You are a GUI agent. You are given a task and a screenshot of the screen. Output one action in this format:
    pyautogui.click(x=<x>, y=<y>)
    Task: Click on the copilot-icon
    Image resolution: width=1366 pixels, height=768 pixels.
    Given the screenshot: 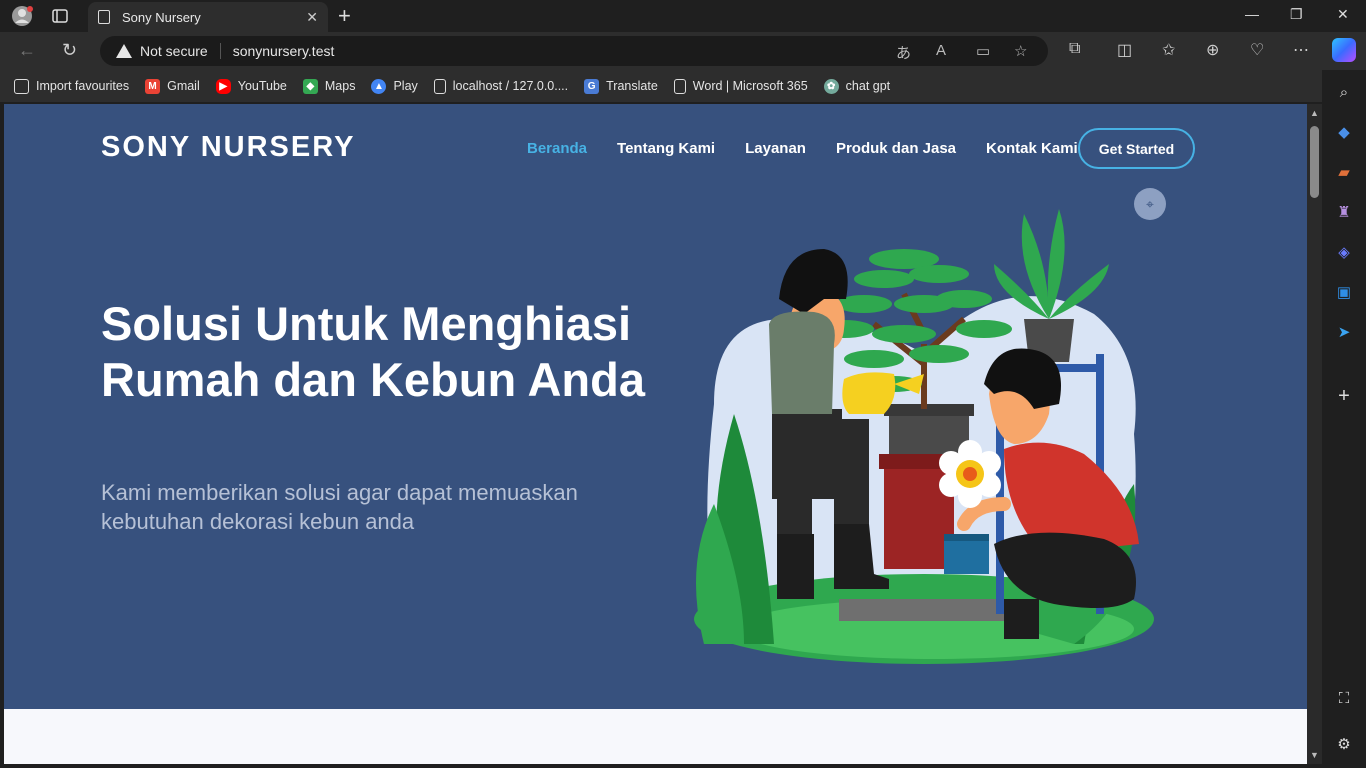 What is the action you would take?
    pyautogui.click(x=1344, y=50)
    